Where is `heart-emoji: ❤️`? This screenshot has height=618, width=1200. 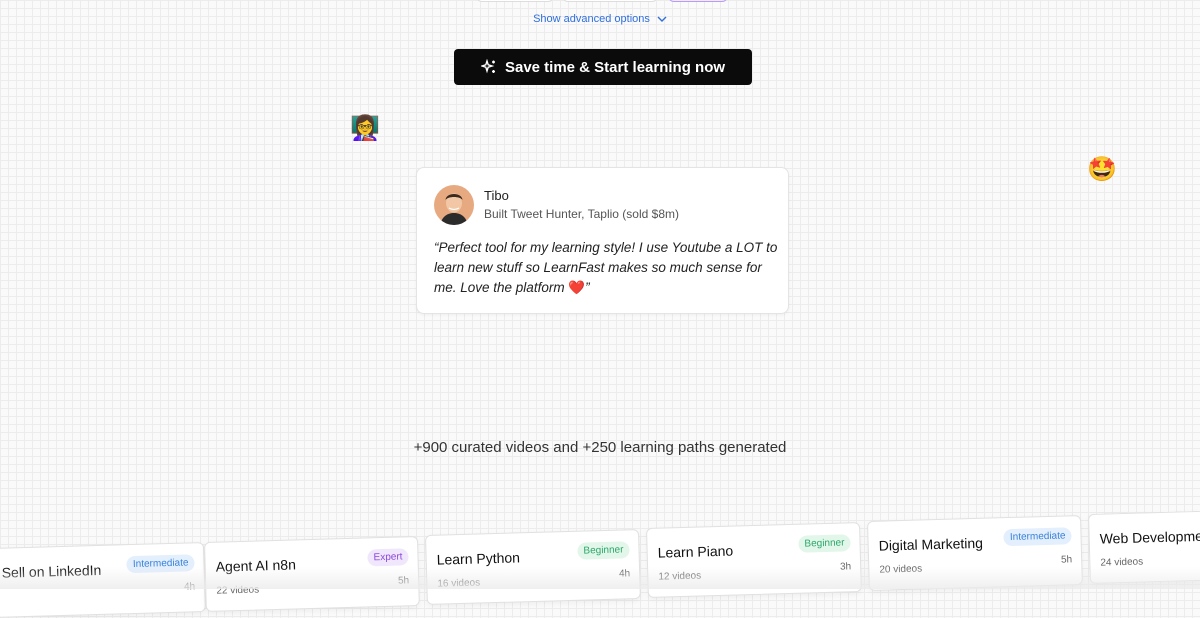 heart-emoji: ❤️ is located at coordinates (577, 287).